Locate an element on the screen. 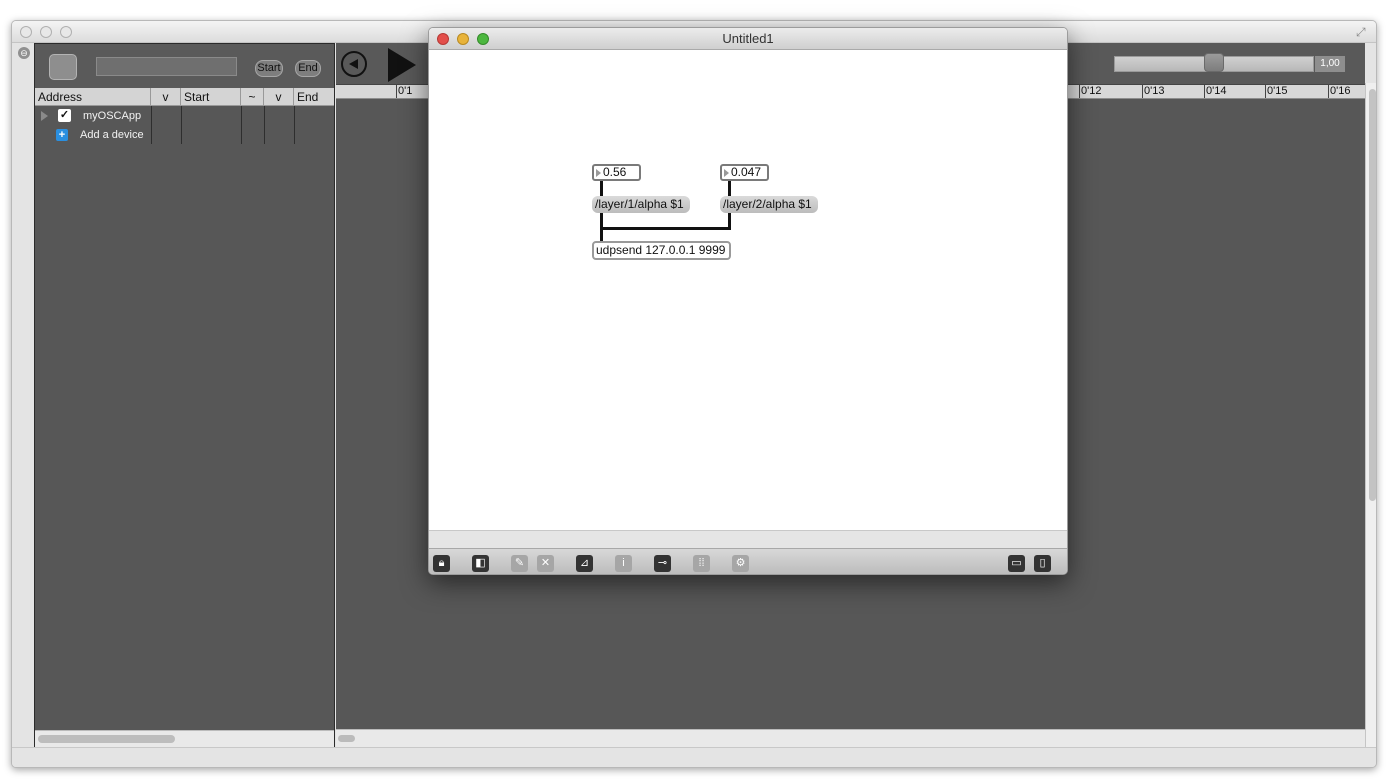 Image resolution: width=1388 pixels, height=784 pixels. add-plus-icon: + is located at coordinates (62, 135).